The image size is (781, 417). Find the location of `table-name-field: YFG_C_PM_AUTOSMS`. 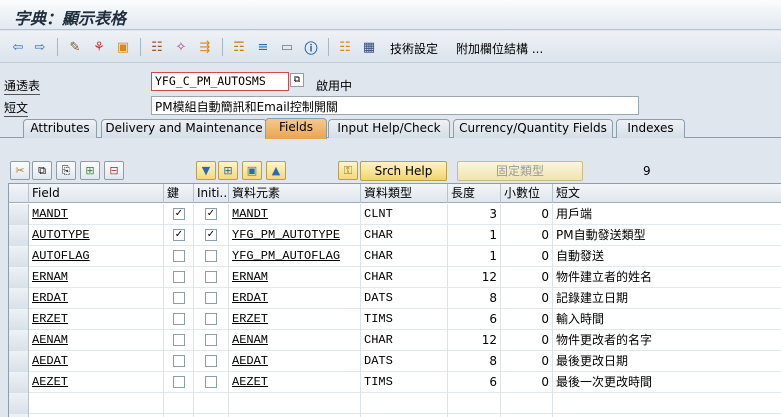

table-name-field: YFG_C_PM_AUTOSMS is located at coordinates (220, 81).